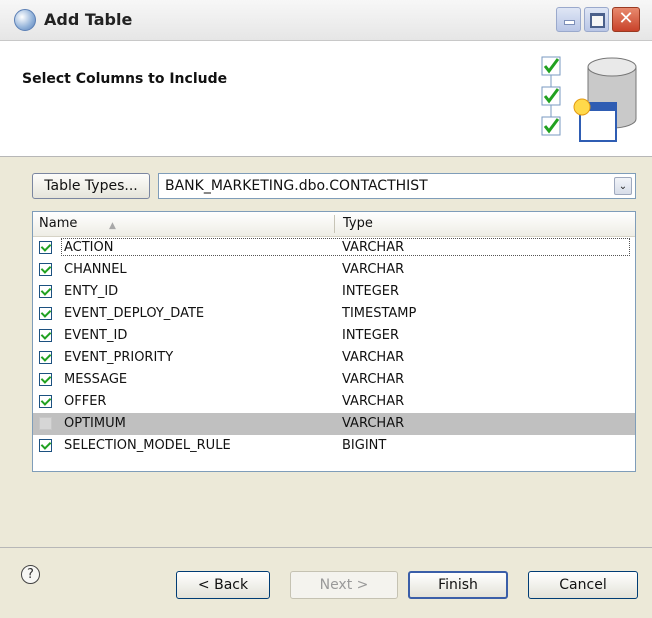 This screenshot has width=652, height=618. Describe the element at coordinates (296, 186) in the screenshot. I see `selected-table-value: BANK_MARKETING.dbo.CONTACTHIST` at that location.